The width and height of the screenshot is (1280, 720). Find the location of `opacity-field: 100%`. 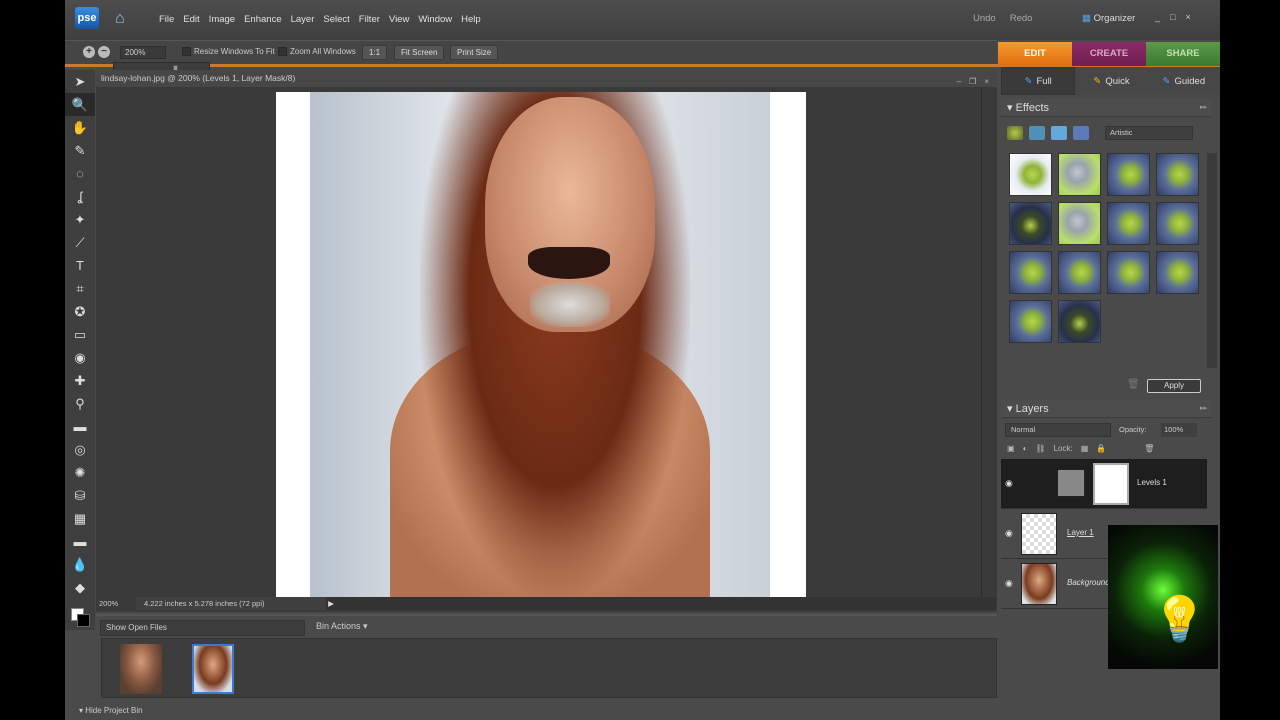

opacity-field: 100% is located at coordinates (1179, 430).